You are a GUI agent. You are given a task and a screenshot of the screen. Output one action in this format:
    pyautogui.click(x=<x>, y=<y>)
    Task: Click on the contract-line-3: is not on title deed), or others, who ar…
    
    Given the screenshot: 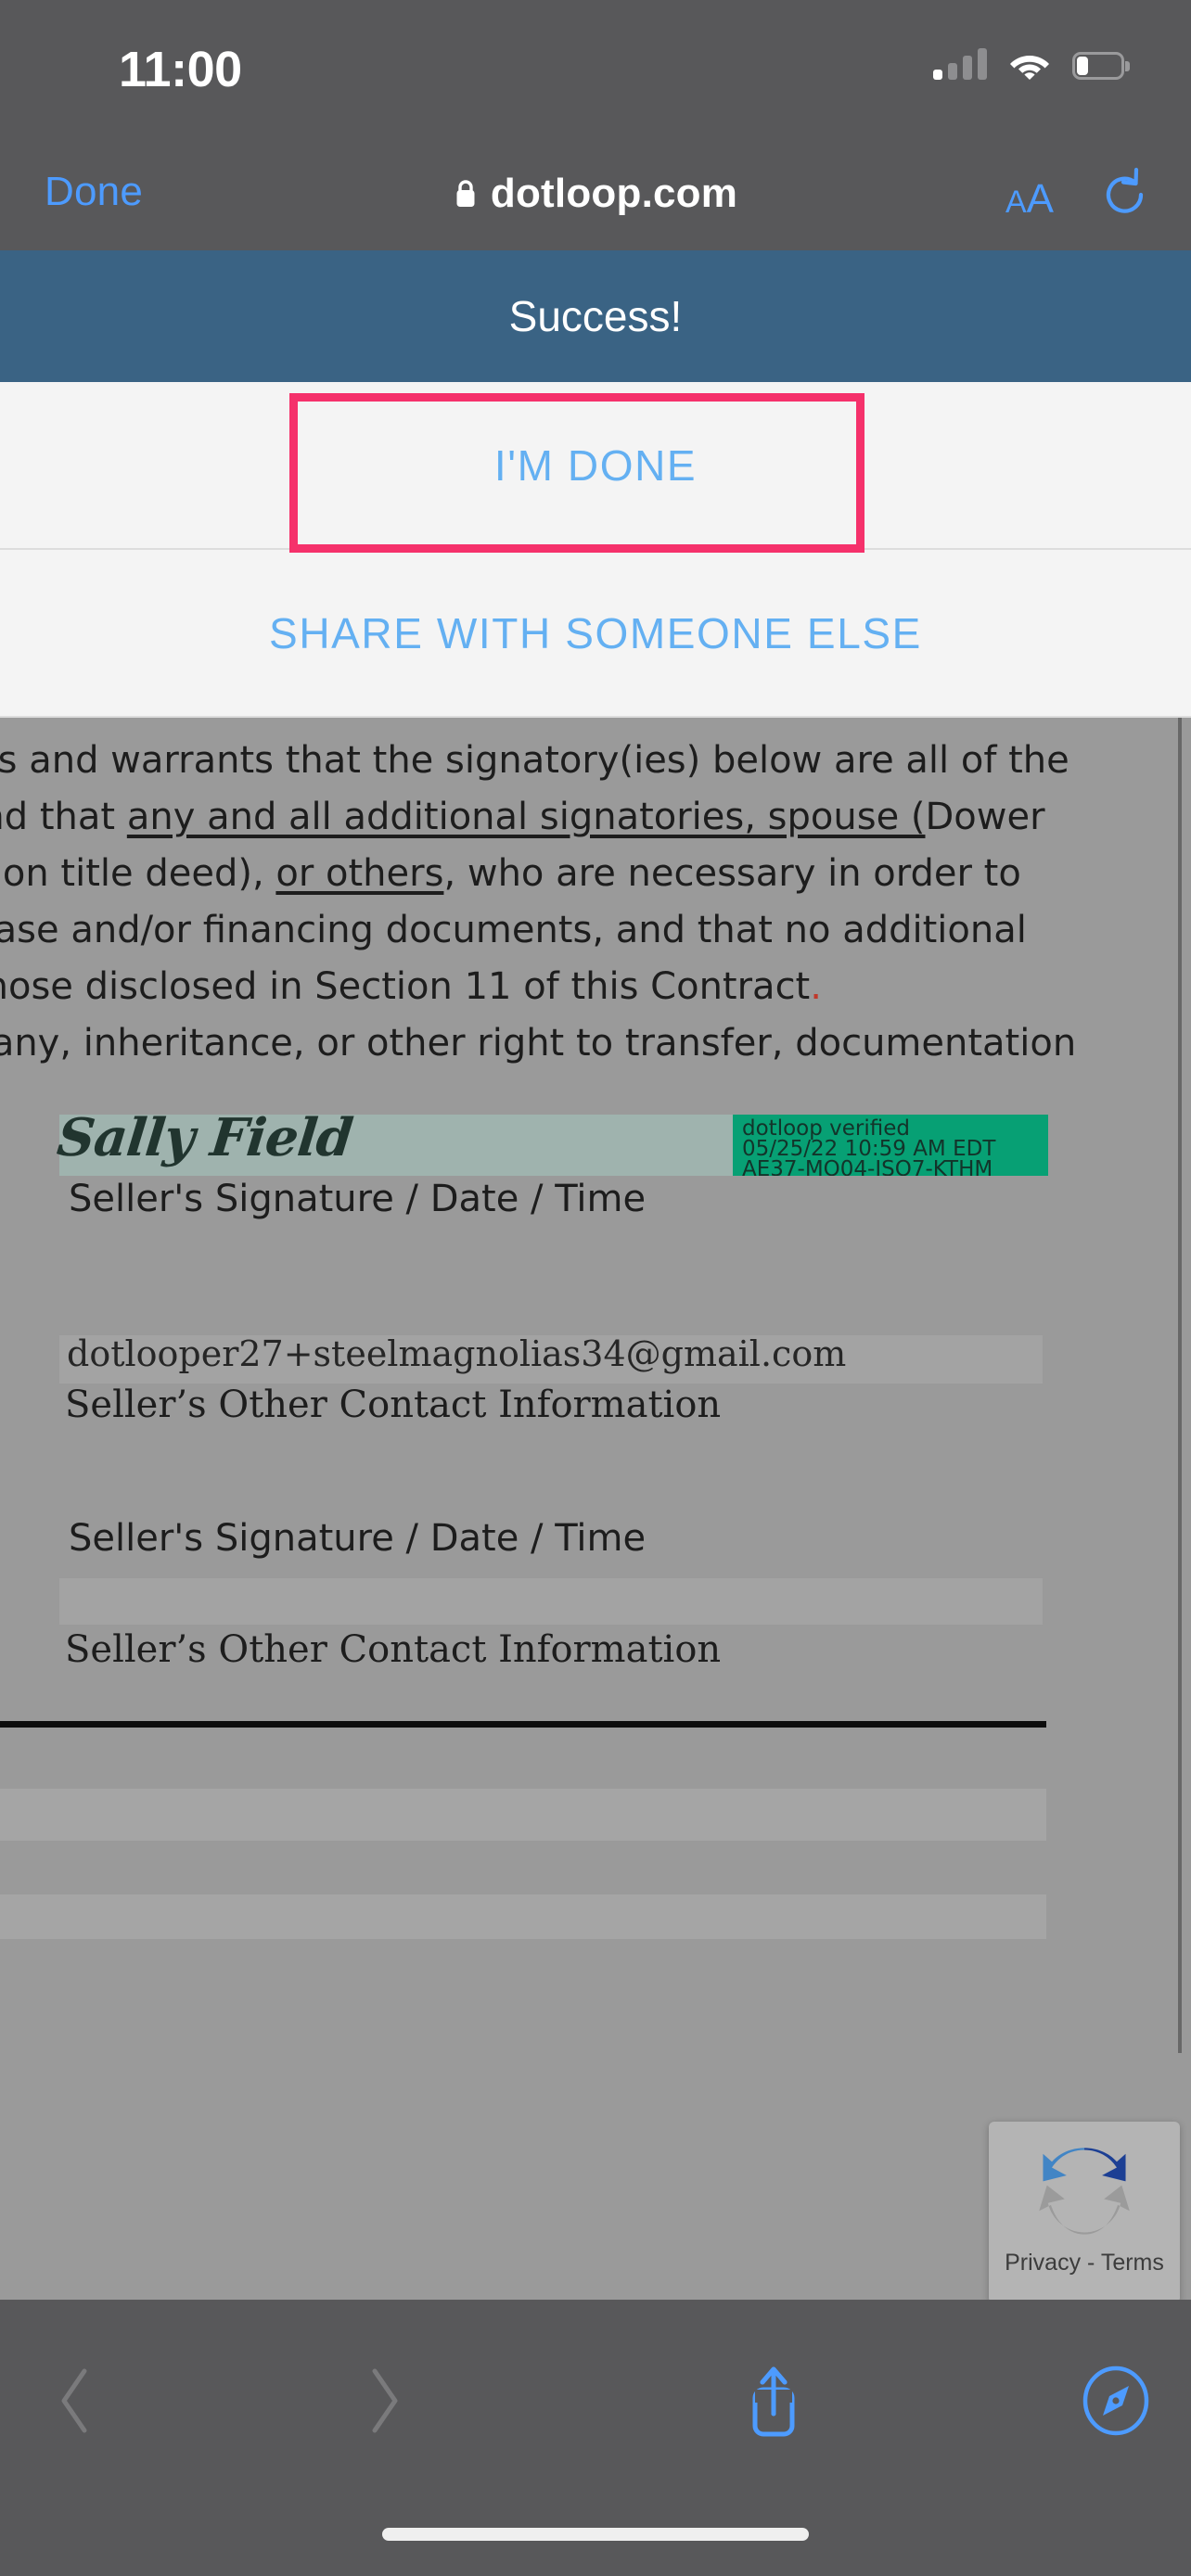 What is the action you would take?
    pyautogui.click(x=510, y=873)
    